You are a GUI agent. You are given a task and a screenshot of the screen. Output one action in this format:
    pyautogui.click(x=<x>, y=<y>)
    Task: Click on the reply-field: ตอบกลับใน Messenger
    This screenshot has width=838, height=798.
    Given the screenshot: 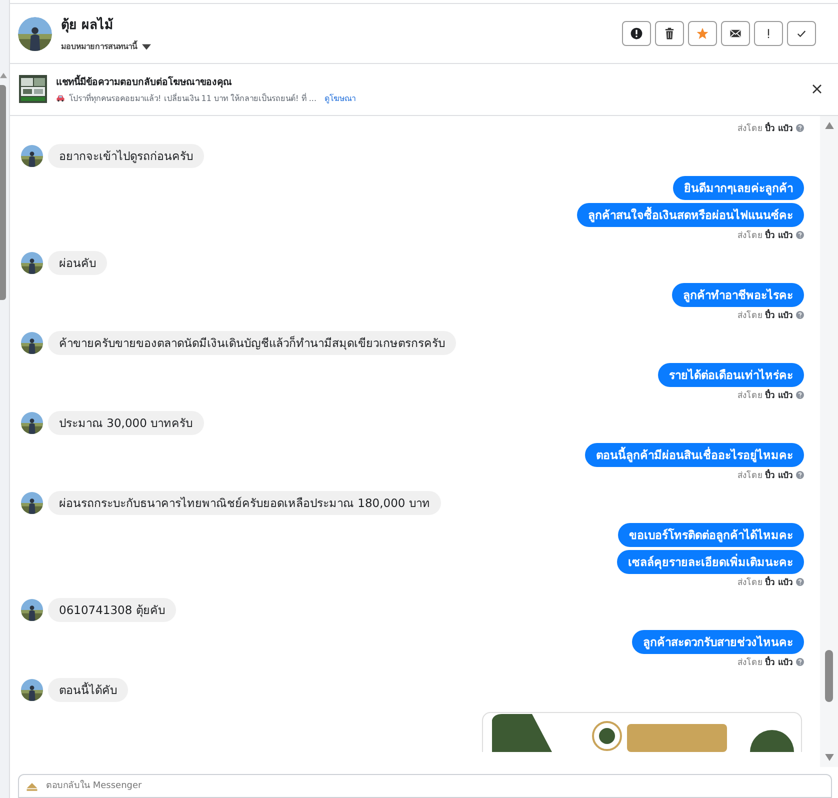 What is the action you would take?
    pyautogui.click(x=425, y=786)
    